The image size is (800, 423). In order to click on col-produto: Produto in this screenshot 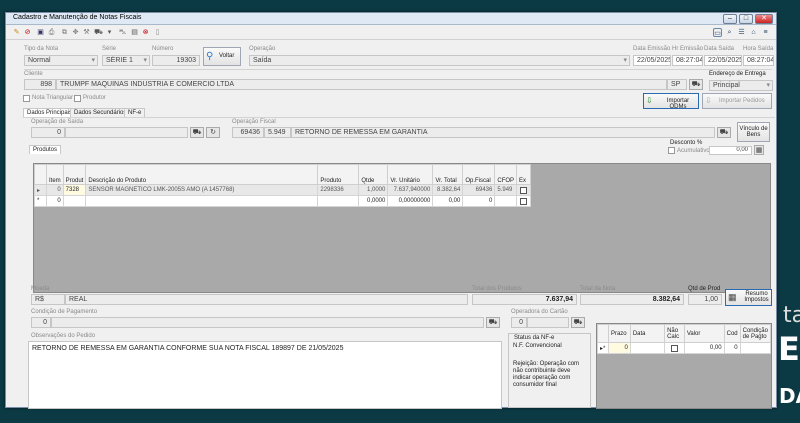, I will do `click(338, 174)`.